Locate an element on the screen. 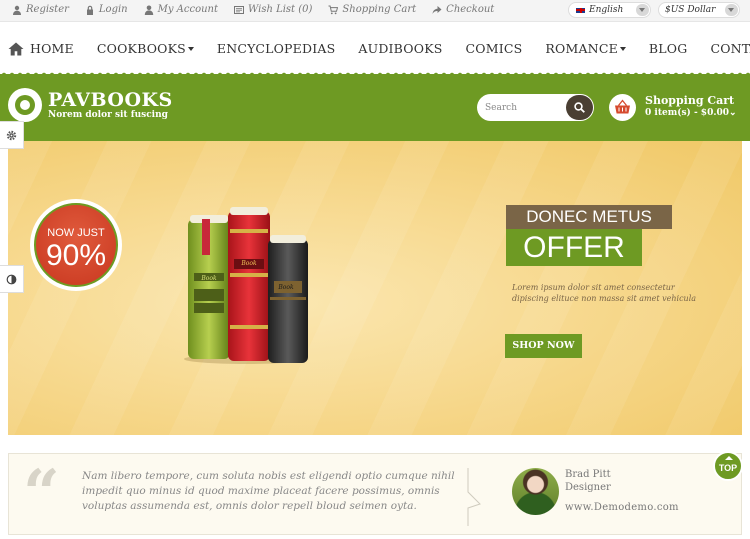 This screenshot has height=539, width=750. back-to-top-button: TOP is located at coordinates (728, 466).